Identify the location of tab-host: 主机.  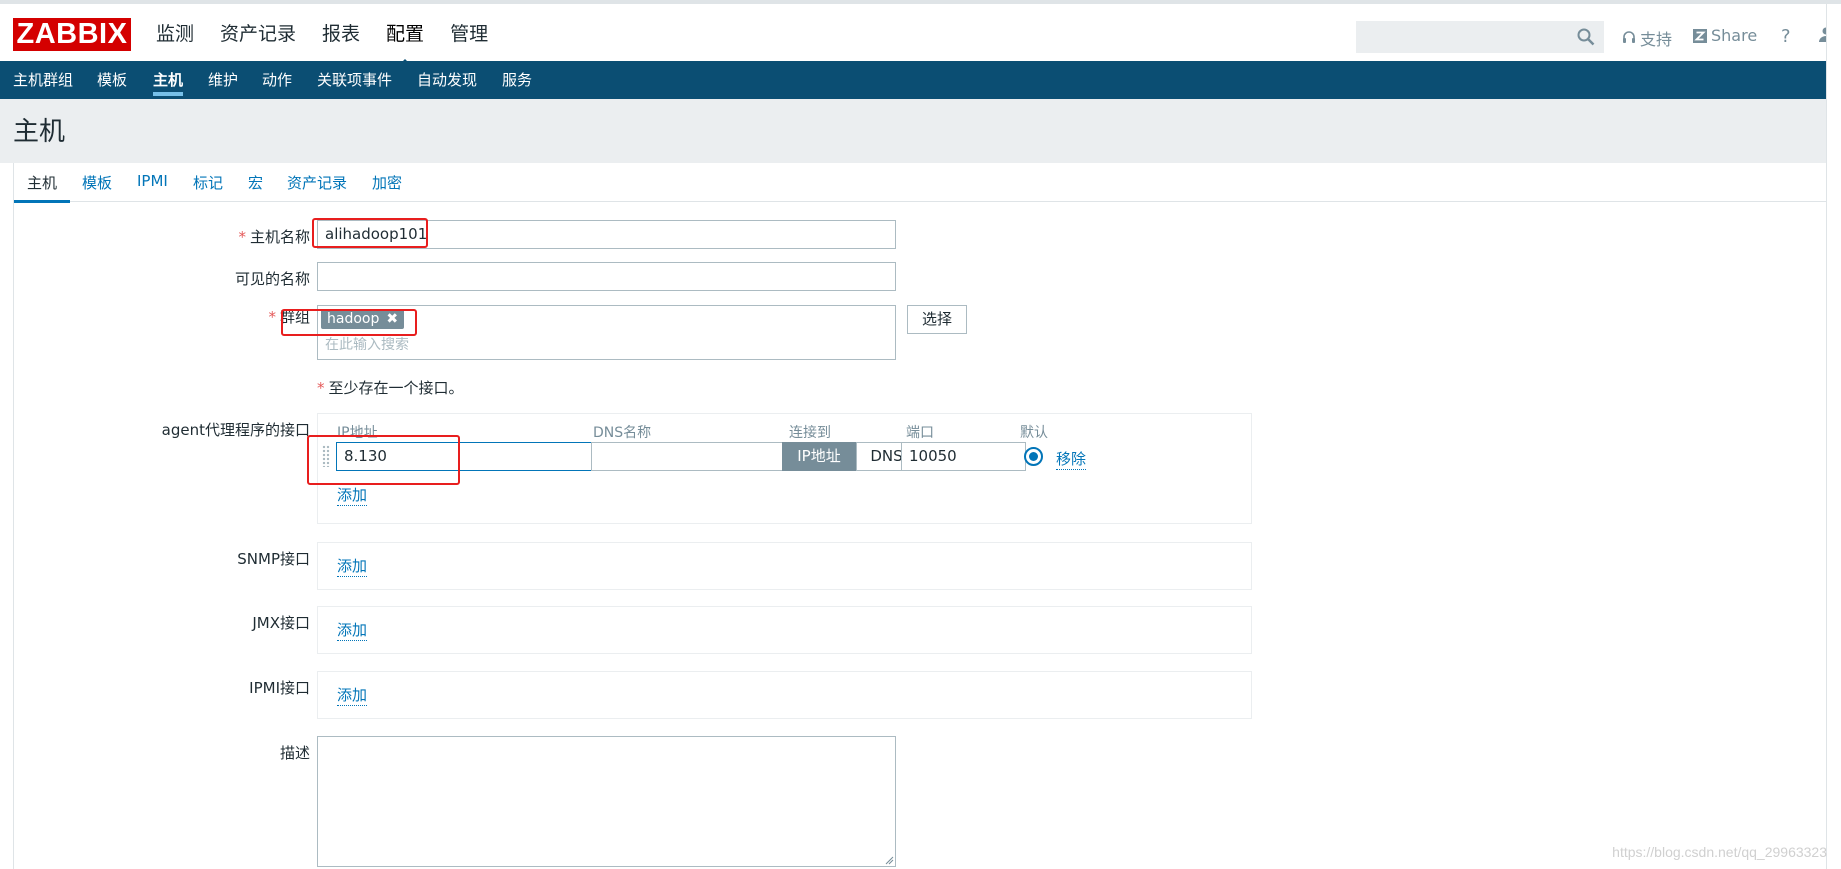
(42, 187).